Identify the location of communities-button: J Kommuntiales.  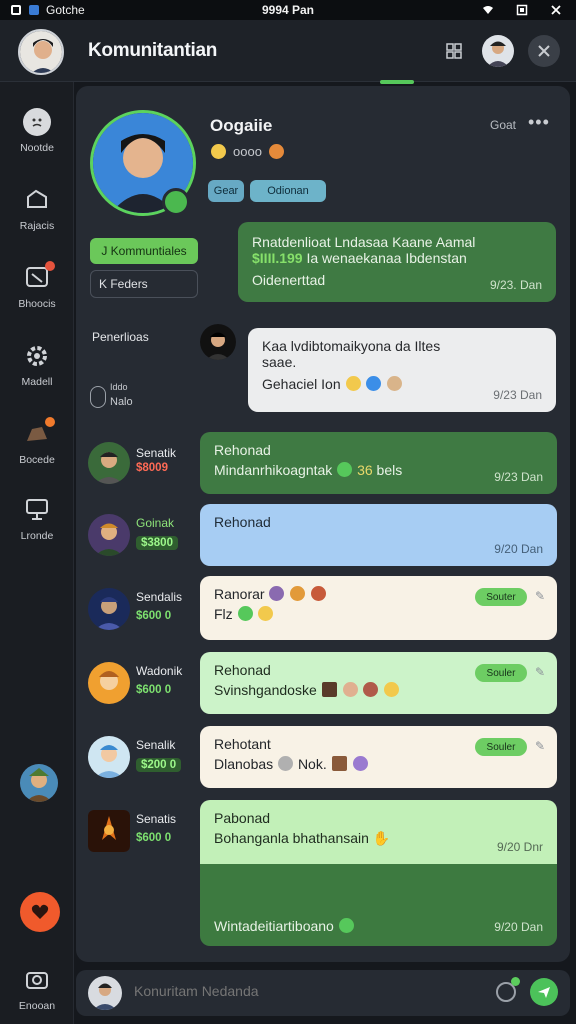
(144, 251).